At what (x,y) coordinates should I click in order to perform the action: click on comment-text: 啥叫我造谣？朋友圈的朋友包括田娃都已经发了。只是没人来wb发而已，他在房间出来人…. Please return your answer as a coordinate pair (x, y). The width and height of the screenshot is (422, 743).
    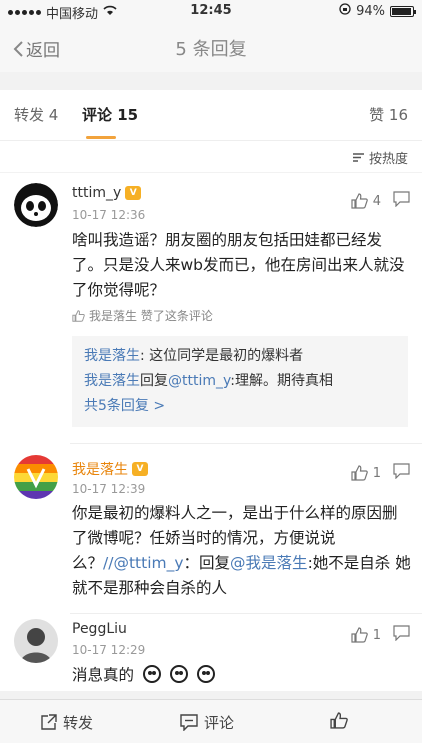
    Looking at the image, I should click on (238, 265).